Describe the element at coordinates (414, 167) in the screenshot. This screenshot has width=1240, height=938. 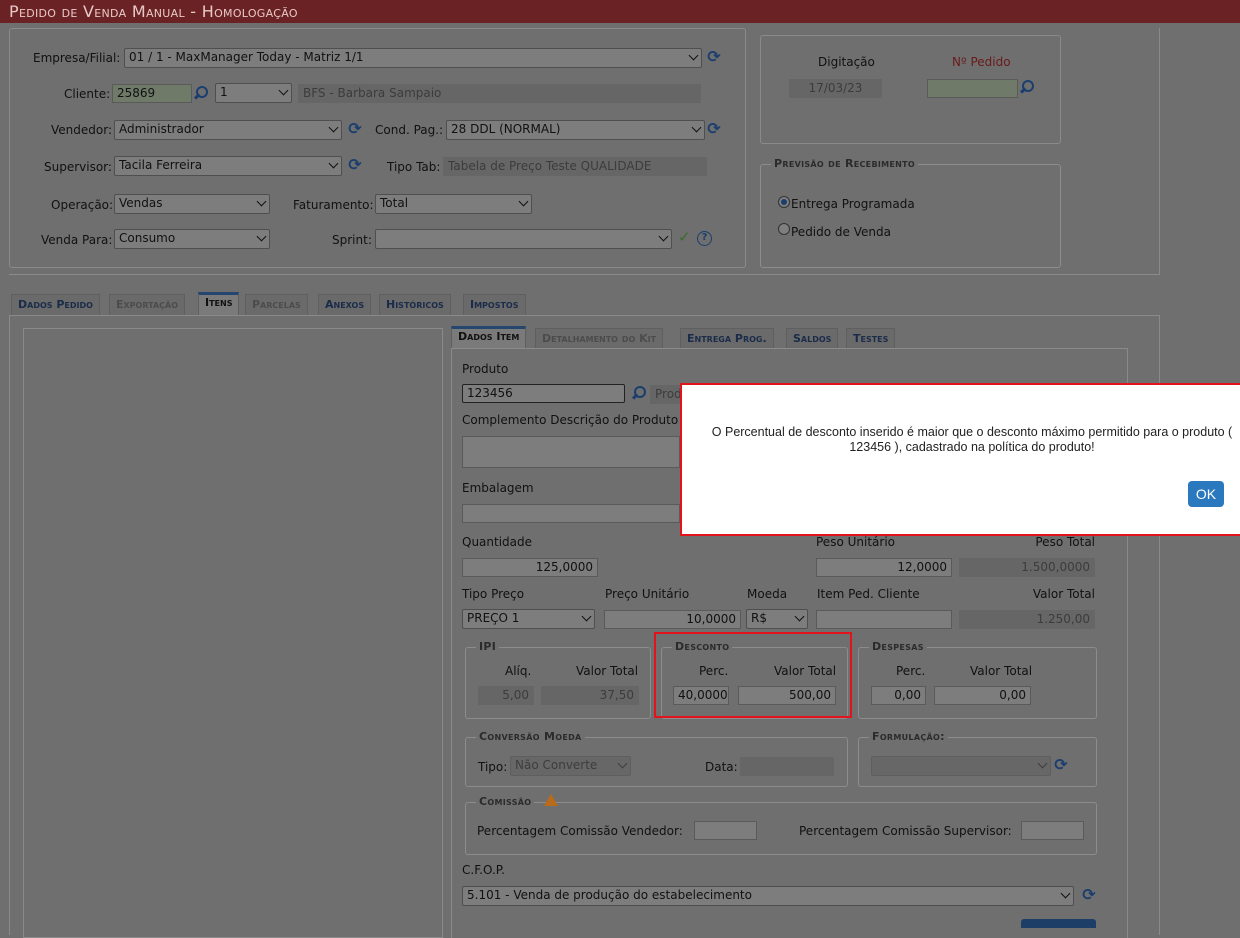
I see `tipotab-label: Tipo Tab:` at that location.